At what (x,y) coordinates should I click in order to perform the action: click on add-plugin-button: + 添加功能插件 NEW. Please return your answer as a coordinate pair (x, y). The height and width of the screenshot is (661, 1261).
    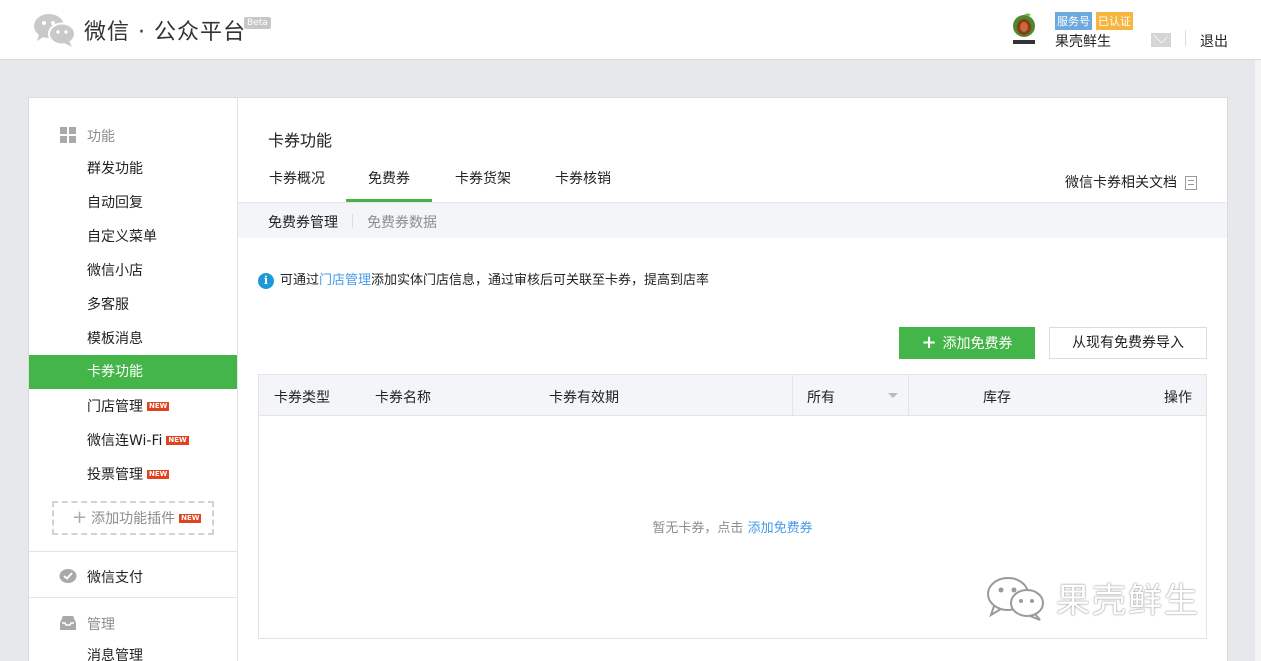
    Looking at the image, I should click on (133, 518).